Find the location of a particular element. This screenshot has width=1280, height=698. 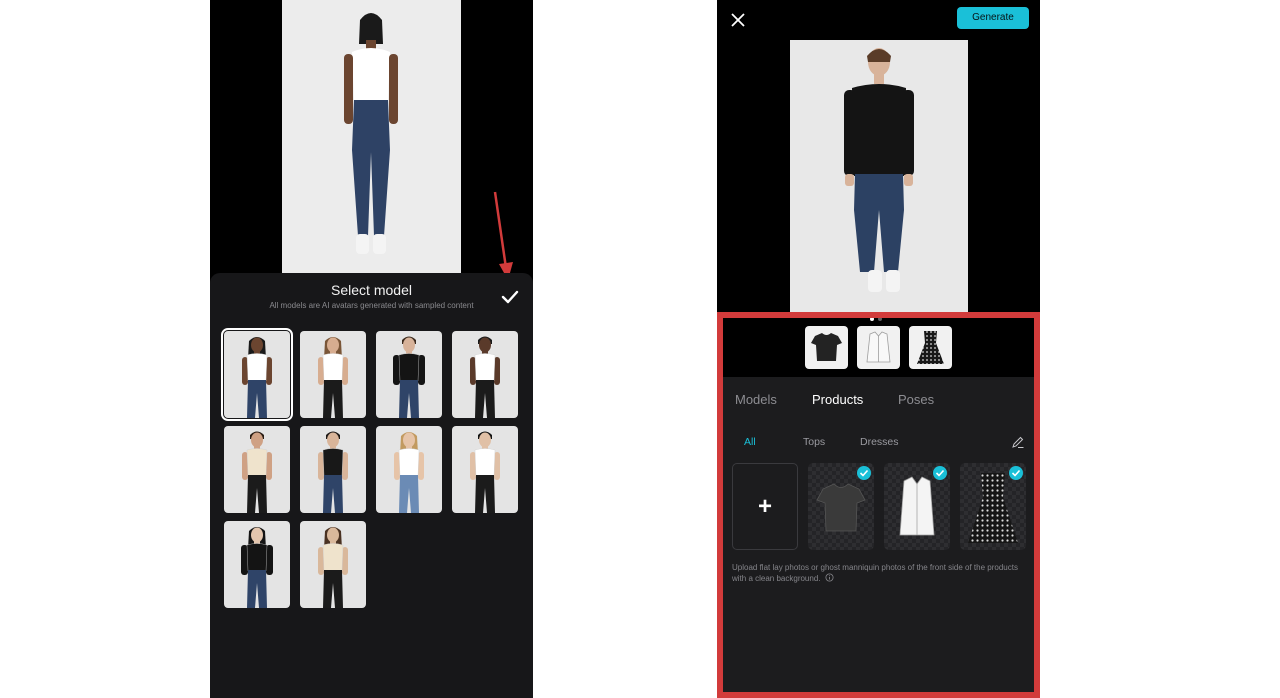

tshirt-icon is located at coordinates (826, 347).